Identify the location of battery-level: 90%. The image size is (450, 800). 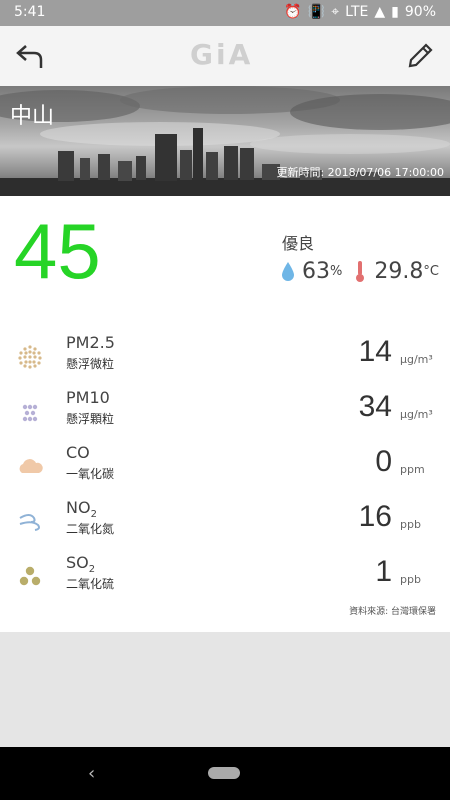
(420, 12).